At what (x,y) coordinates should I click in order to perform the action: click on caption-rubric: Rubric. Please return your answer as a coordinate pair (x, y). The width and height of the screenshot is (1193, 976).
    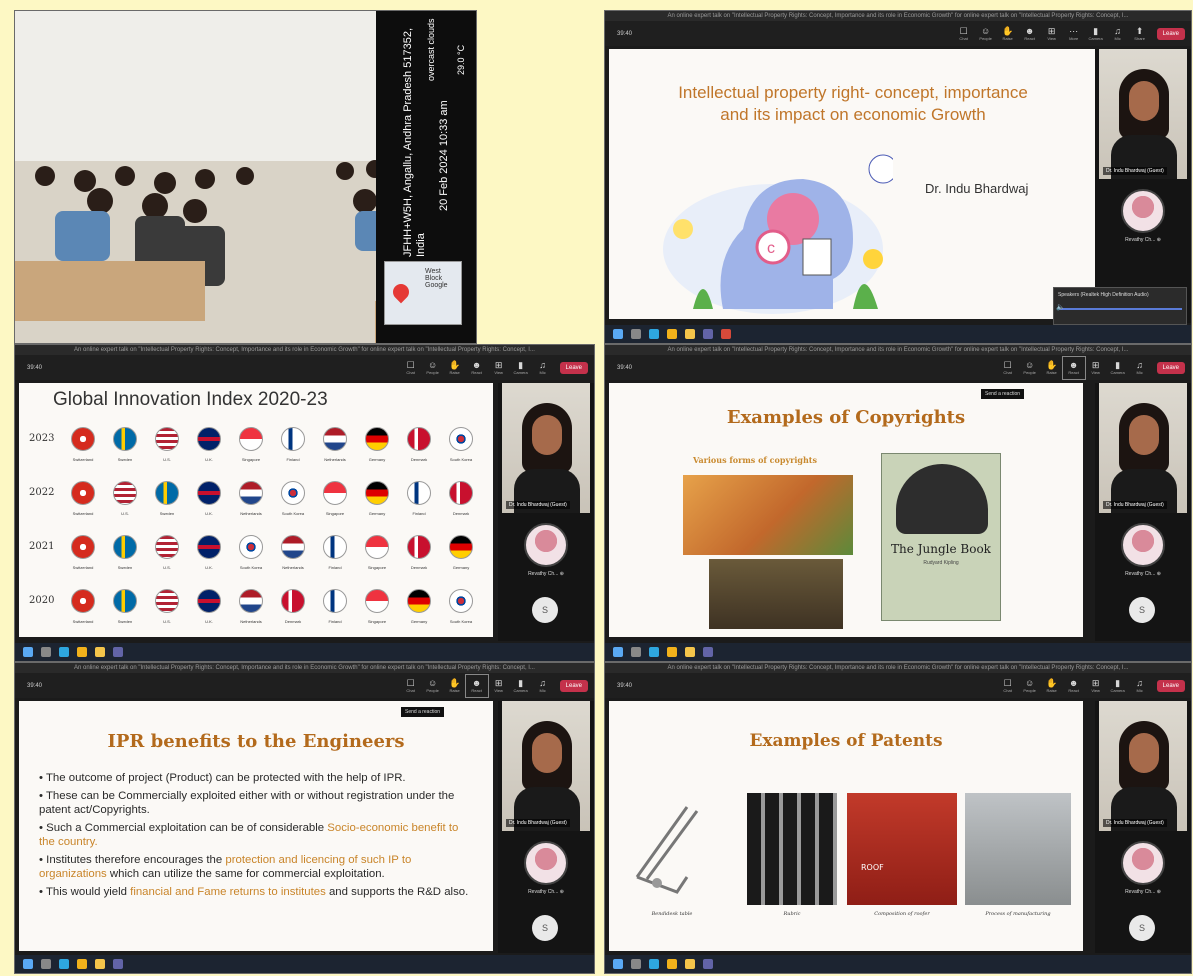
    Looking at the image, I should click on (792, 914).